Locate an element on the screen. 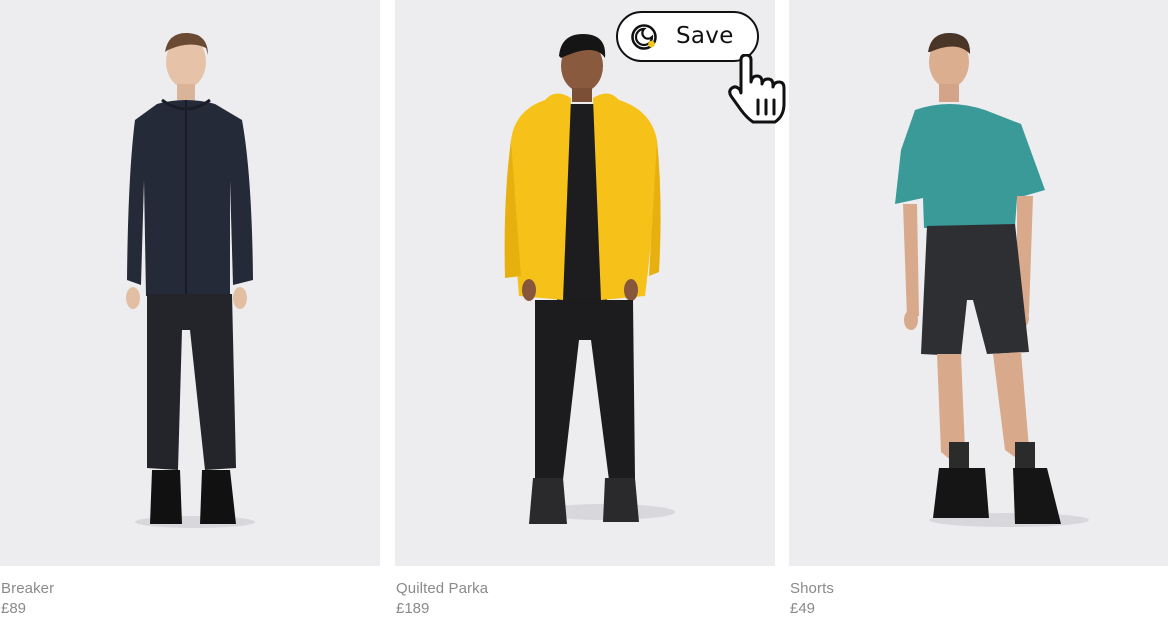 This screenshot has height=629, width=1168. save-button-label: Save is located at coordinates (705, 36).